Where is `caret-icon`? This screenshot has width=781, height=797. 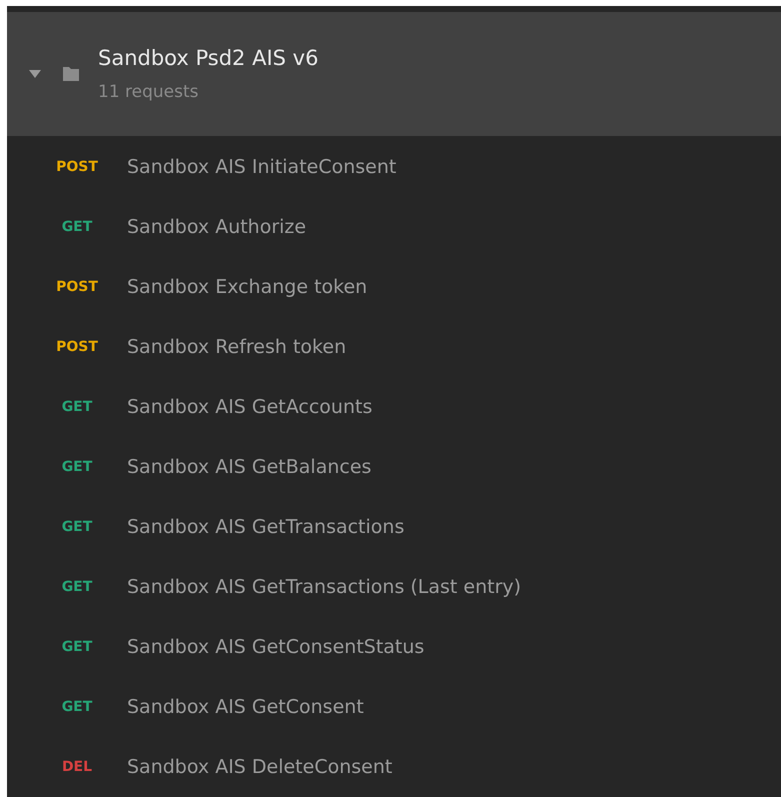 caret-icon is located at coordinates (35, 74).